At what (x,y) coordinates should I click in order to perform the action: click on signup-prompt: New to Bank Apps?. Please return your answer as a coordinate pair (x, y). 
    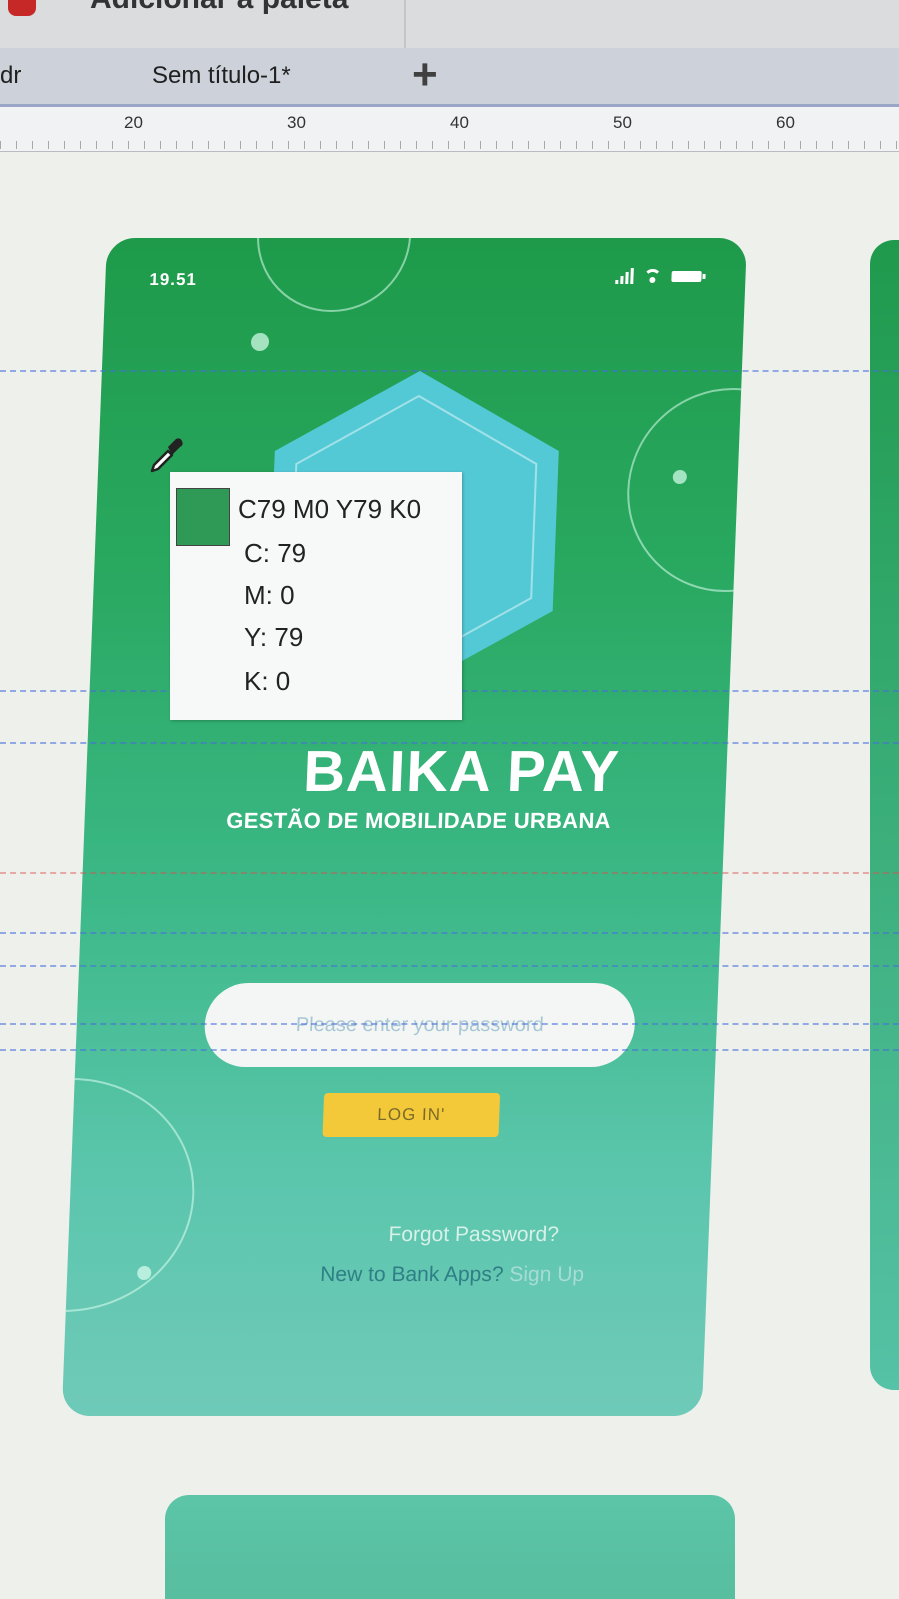
    Looking at the image, I should click on (411, 1274).